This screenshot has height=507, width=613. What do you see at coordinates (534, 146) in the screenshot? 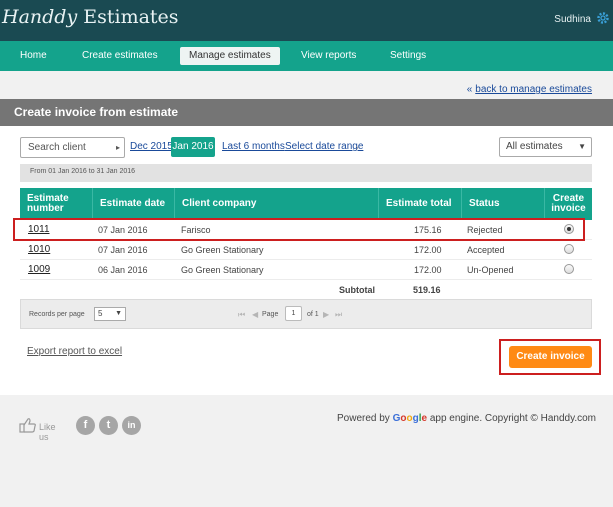
I see `estimates-filter-value: All estimates` at bounding box center [534, 146].